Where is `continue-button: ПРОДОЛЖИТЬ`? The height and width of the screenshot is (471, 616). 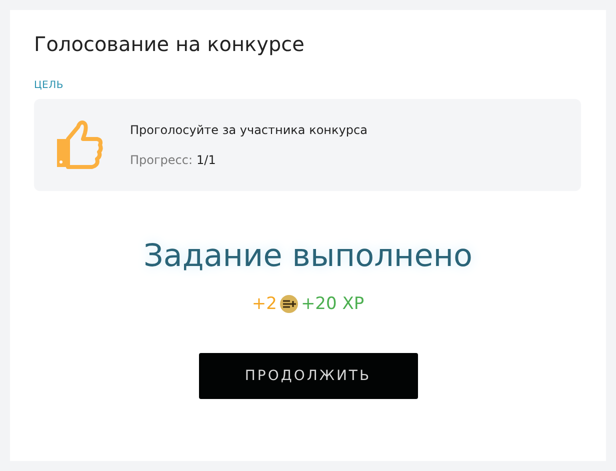
continue-button: ПРОДОЛЖИТЬ is located at coordinates (308, 376).